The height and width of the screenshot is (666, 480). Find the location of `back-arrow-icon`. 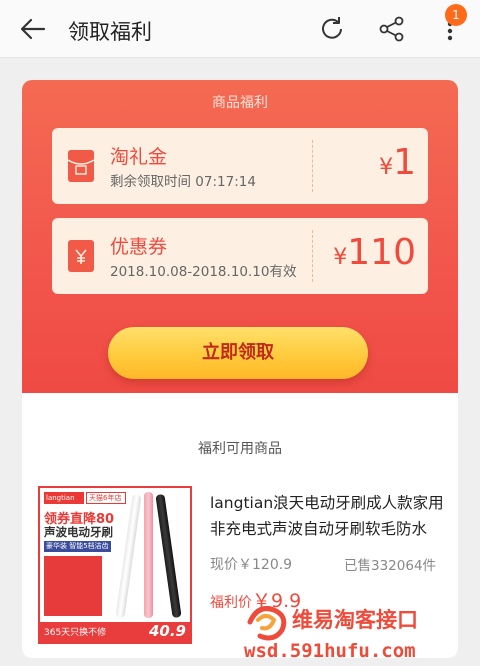

back-arrow-icon is located at coordinates (33, 29).